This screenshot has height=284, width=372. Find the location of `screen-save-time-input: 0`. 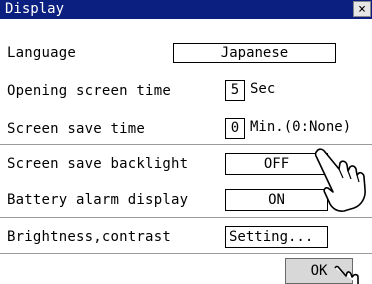

screen-save-time-input: 0 is located at coordinates (235, 128).